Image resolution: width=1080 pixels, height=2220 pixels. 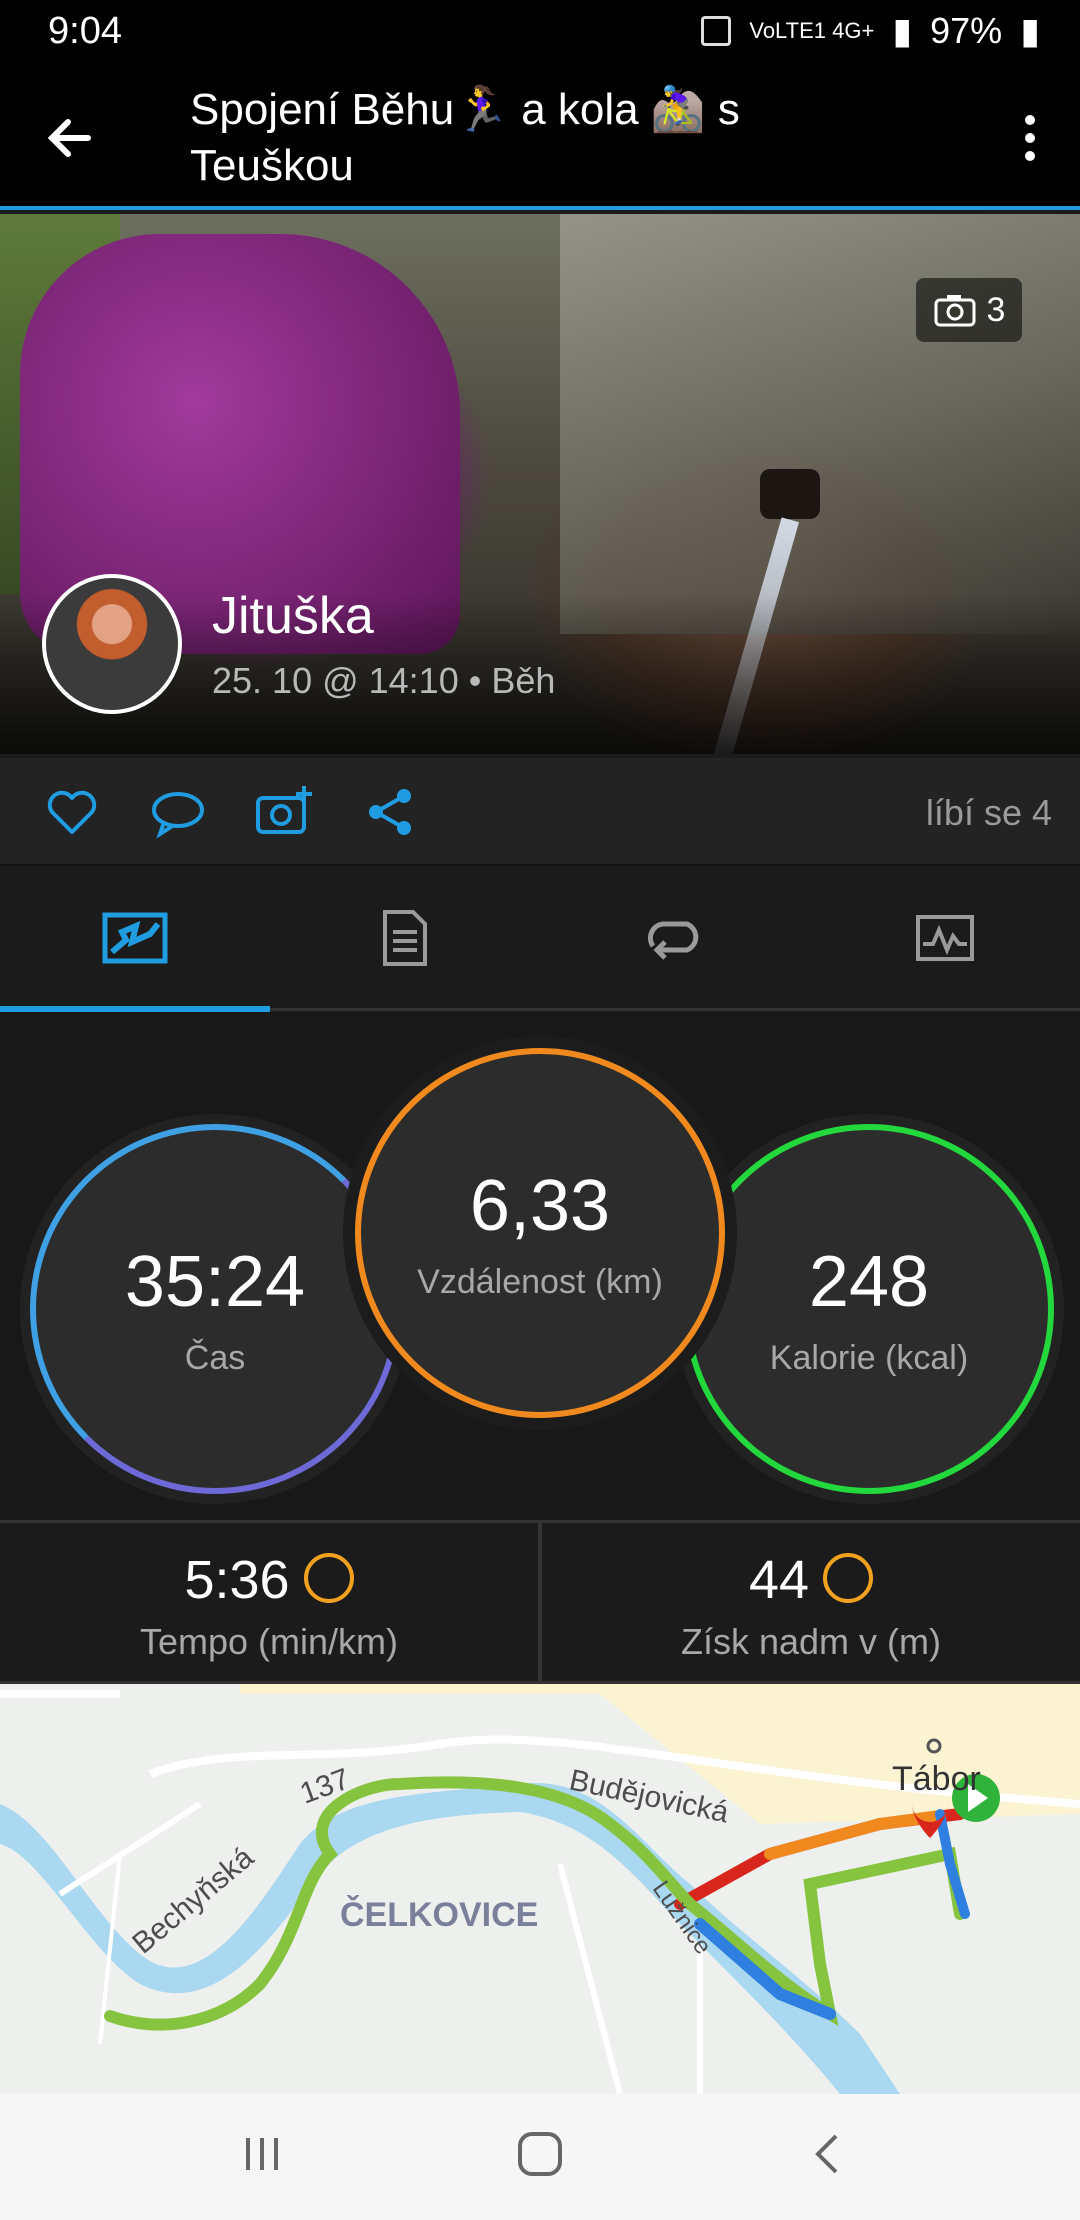 I want to click on status-bar: 9:04 VoLTE1 4G+ ▮ 97% ▮, so click(x=540, y=32).